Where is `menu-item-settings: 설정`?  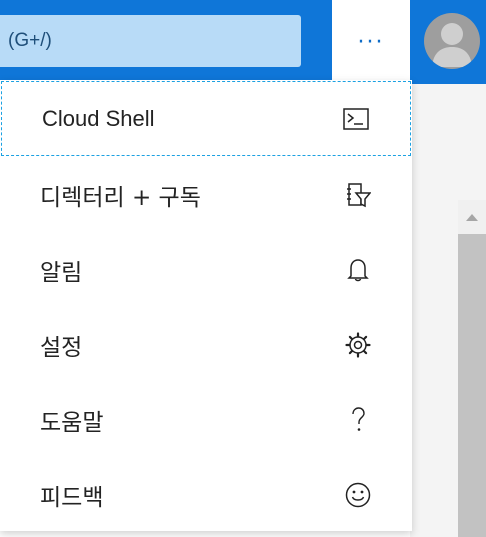
menu-item-settings: 설정 is located at coordinates (206, 344).